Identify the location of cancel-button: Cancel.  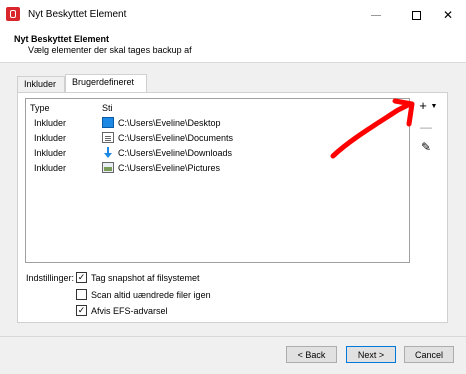
(429, 354).